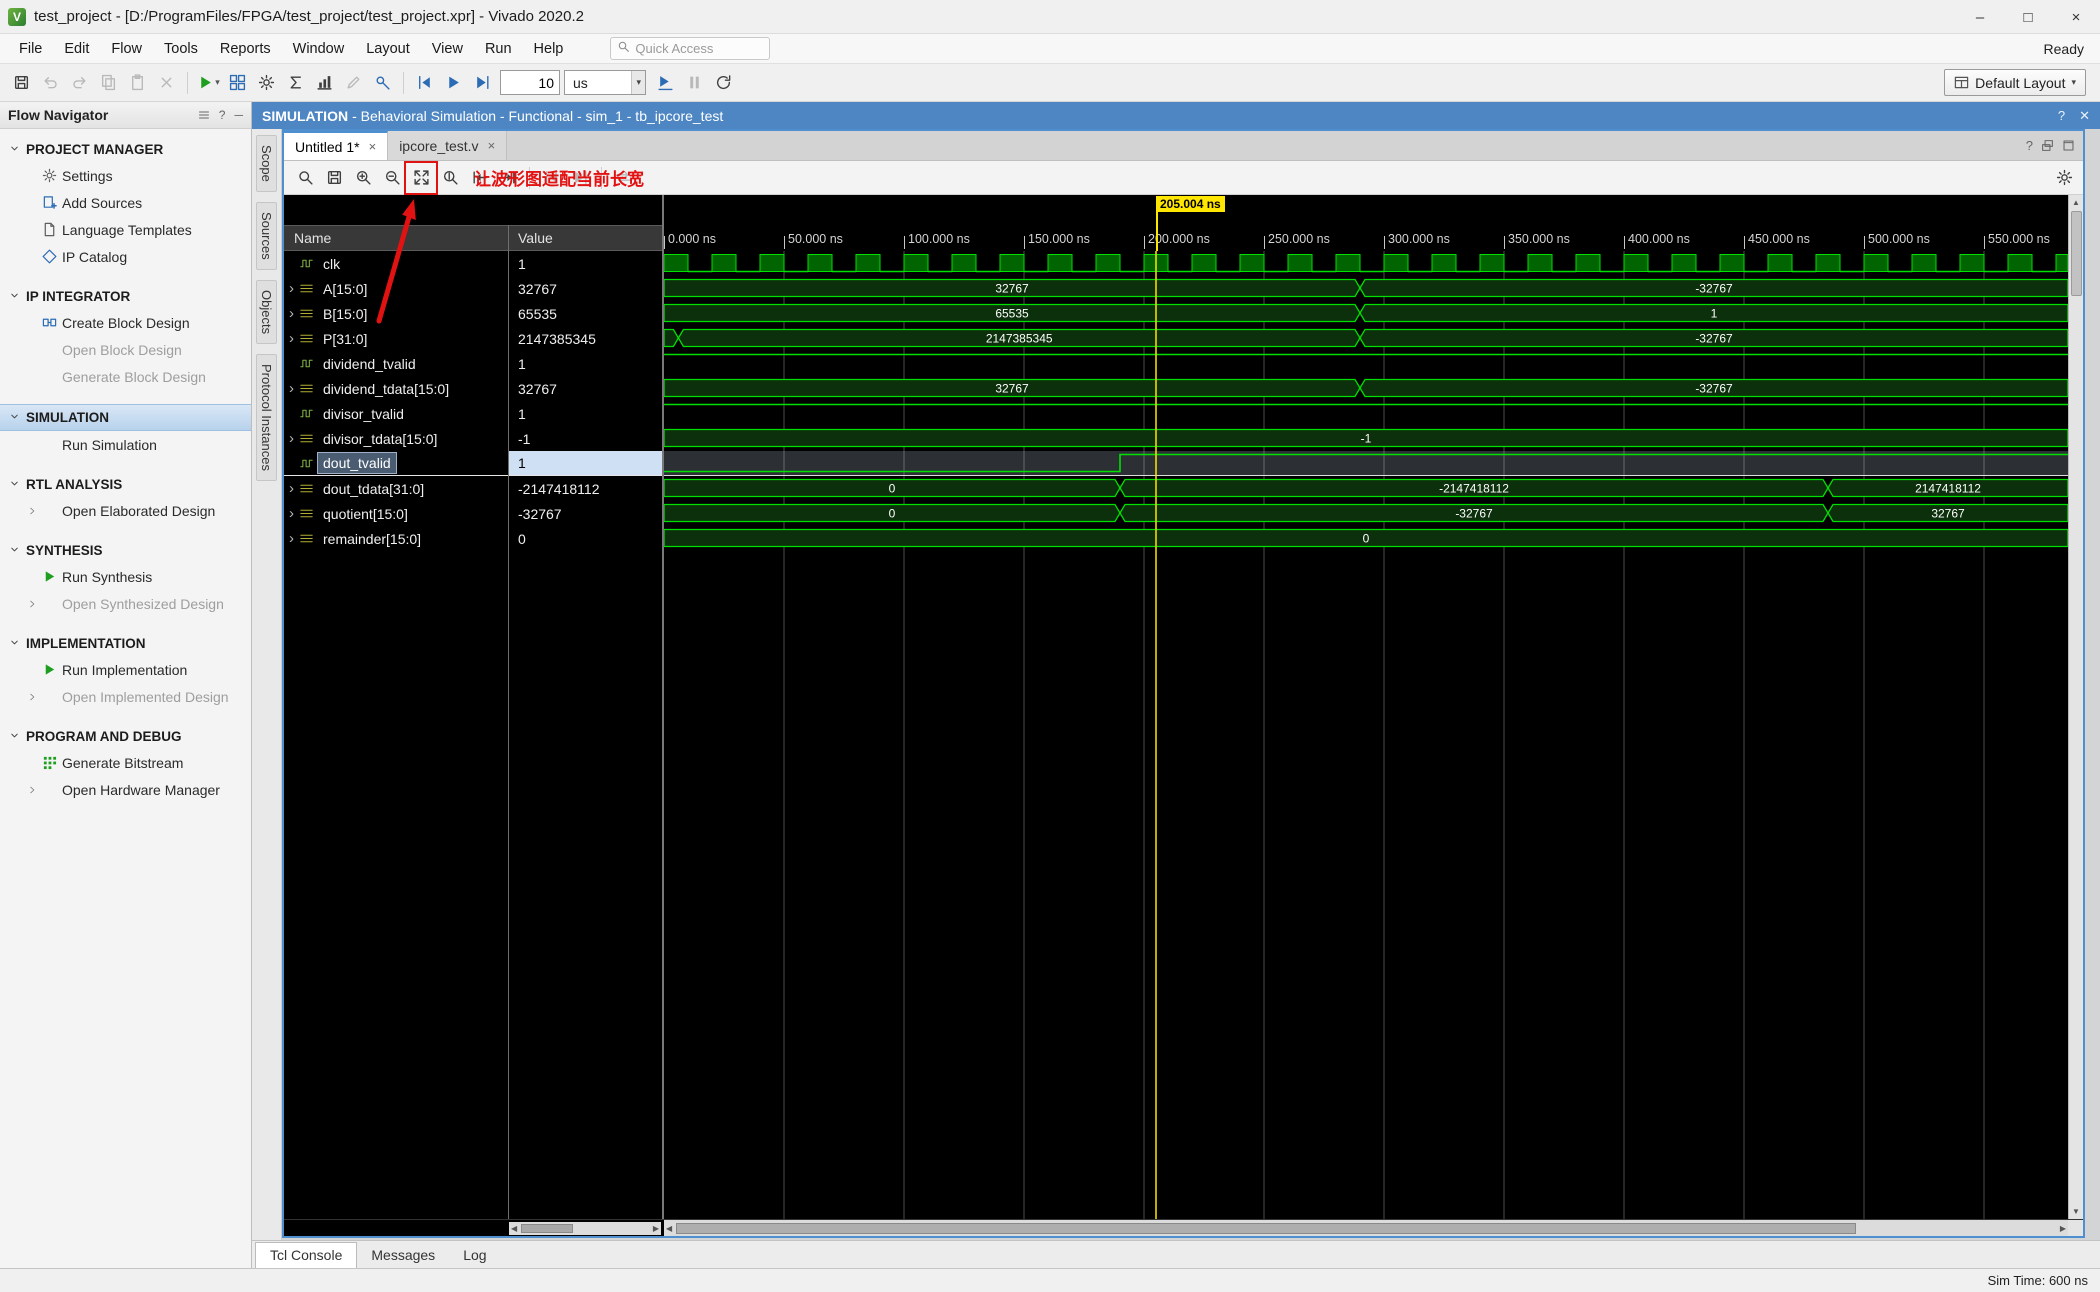 This screenshot has width=2100, height=1292. What do you see at coordinates (357, 463) in the screenshot?
I see `signal-name: dout_tvalid` at bounding box center [357, 463].